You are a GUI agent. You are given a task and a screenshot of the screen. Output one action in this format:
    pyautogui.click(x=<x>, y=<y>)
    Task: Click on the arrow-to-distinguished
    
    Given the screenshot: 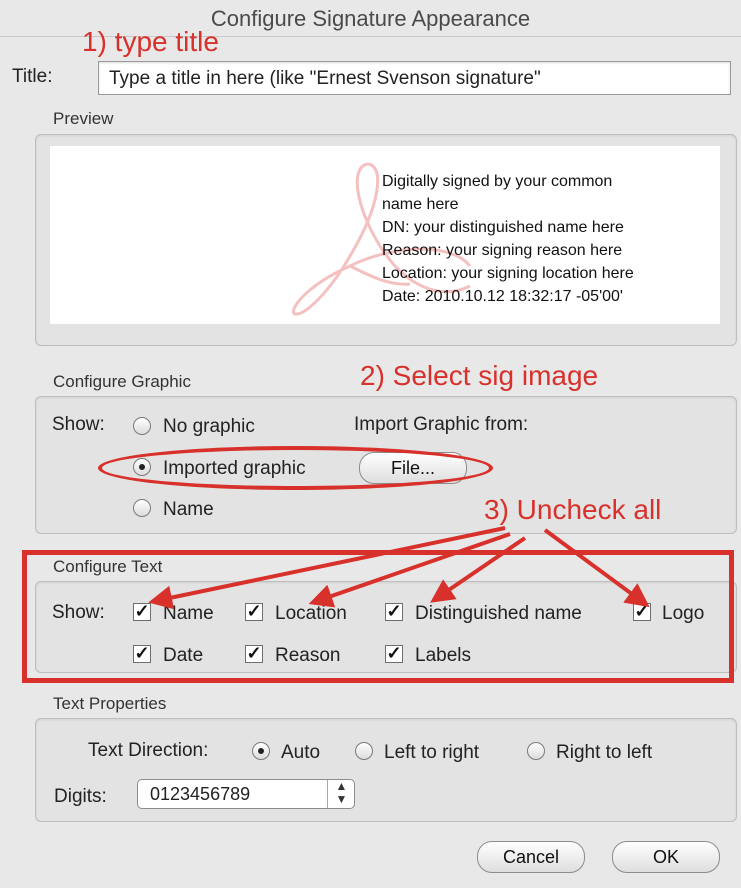 What is the action you would take?
    pyautogui.click(x=478, y=569)
    